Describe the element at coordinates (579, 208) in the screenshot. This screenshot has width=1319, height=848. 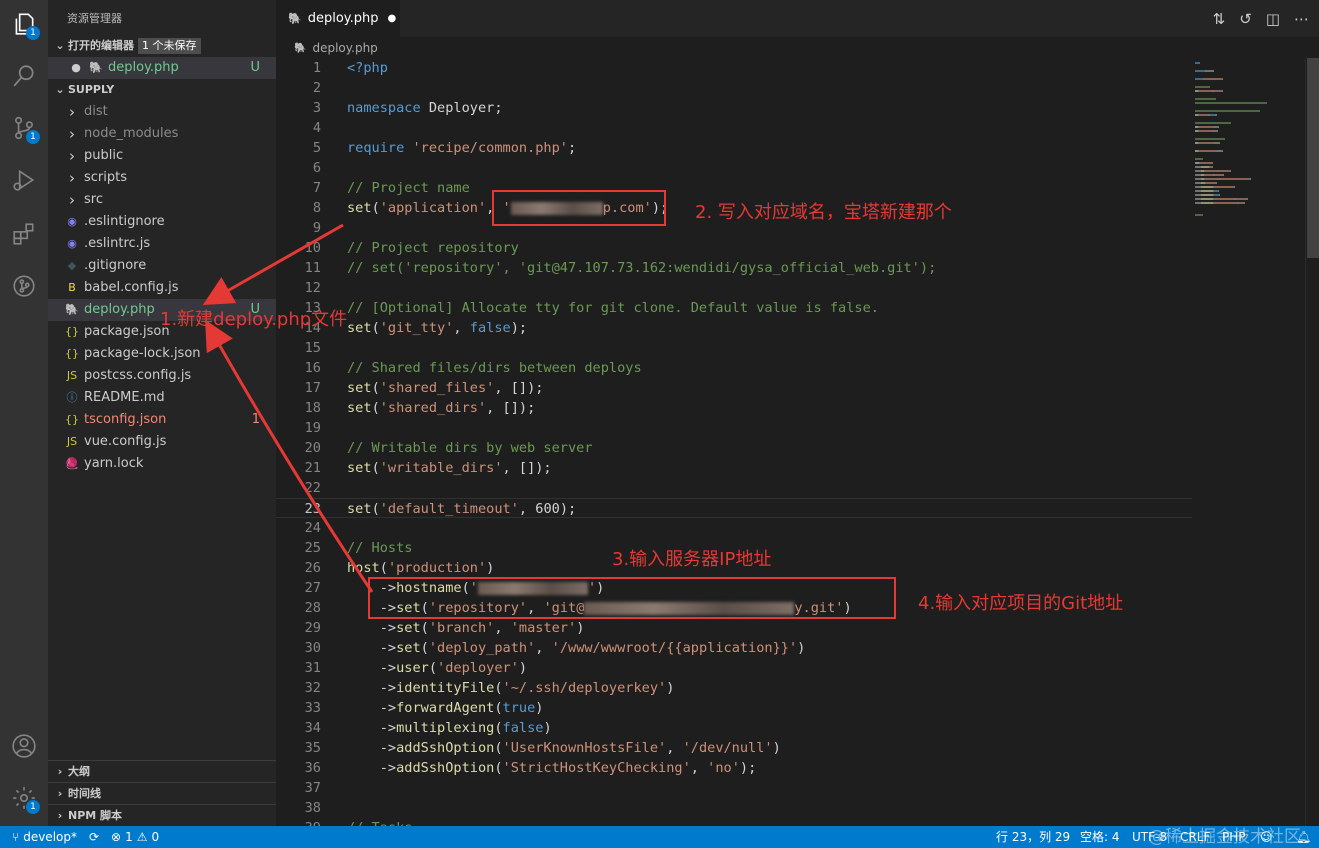
I see `annotation-box-domain` at that location.